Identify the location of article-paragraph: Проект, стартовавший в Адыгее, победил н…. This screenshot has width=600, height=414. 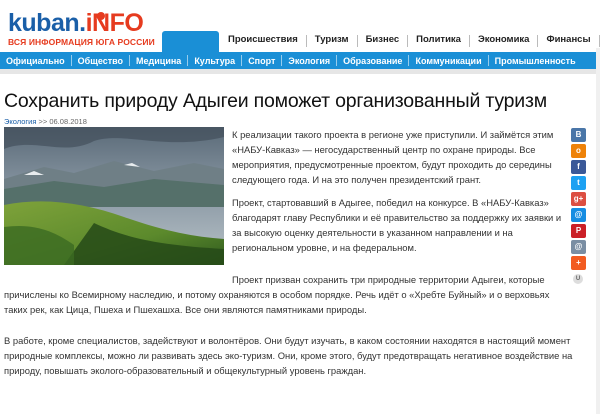
(396, 225).